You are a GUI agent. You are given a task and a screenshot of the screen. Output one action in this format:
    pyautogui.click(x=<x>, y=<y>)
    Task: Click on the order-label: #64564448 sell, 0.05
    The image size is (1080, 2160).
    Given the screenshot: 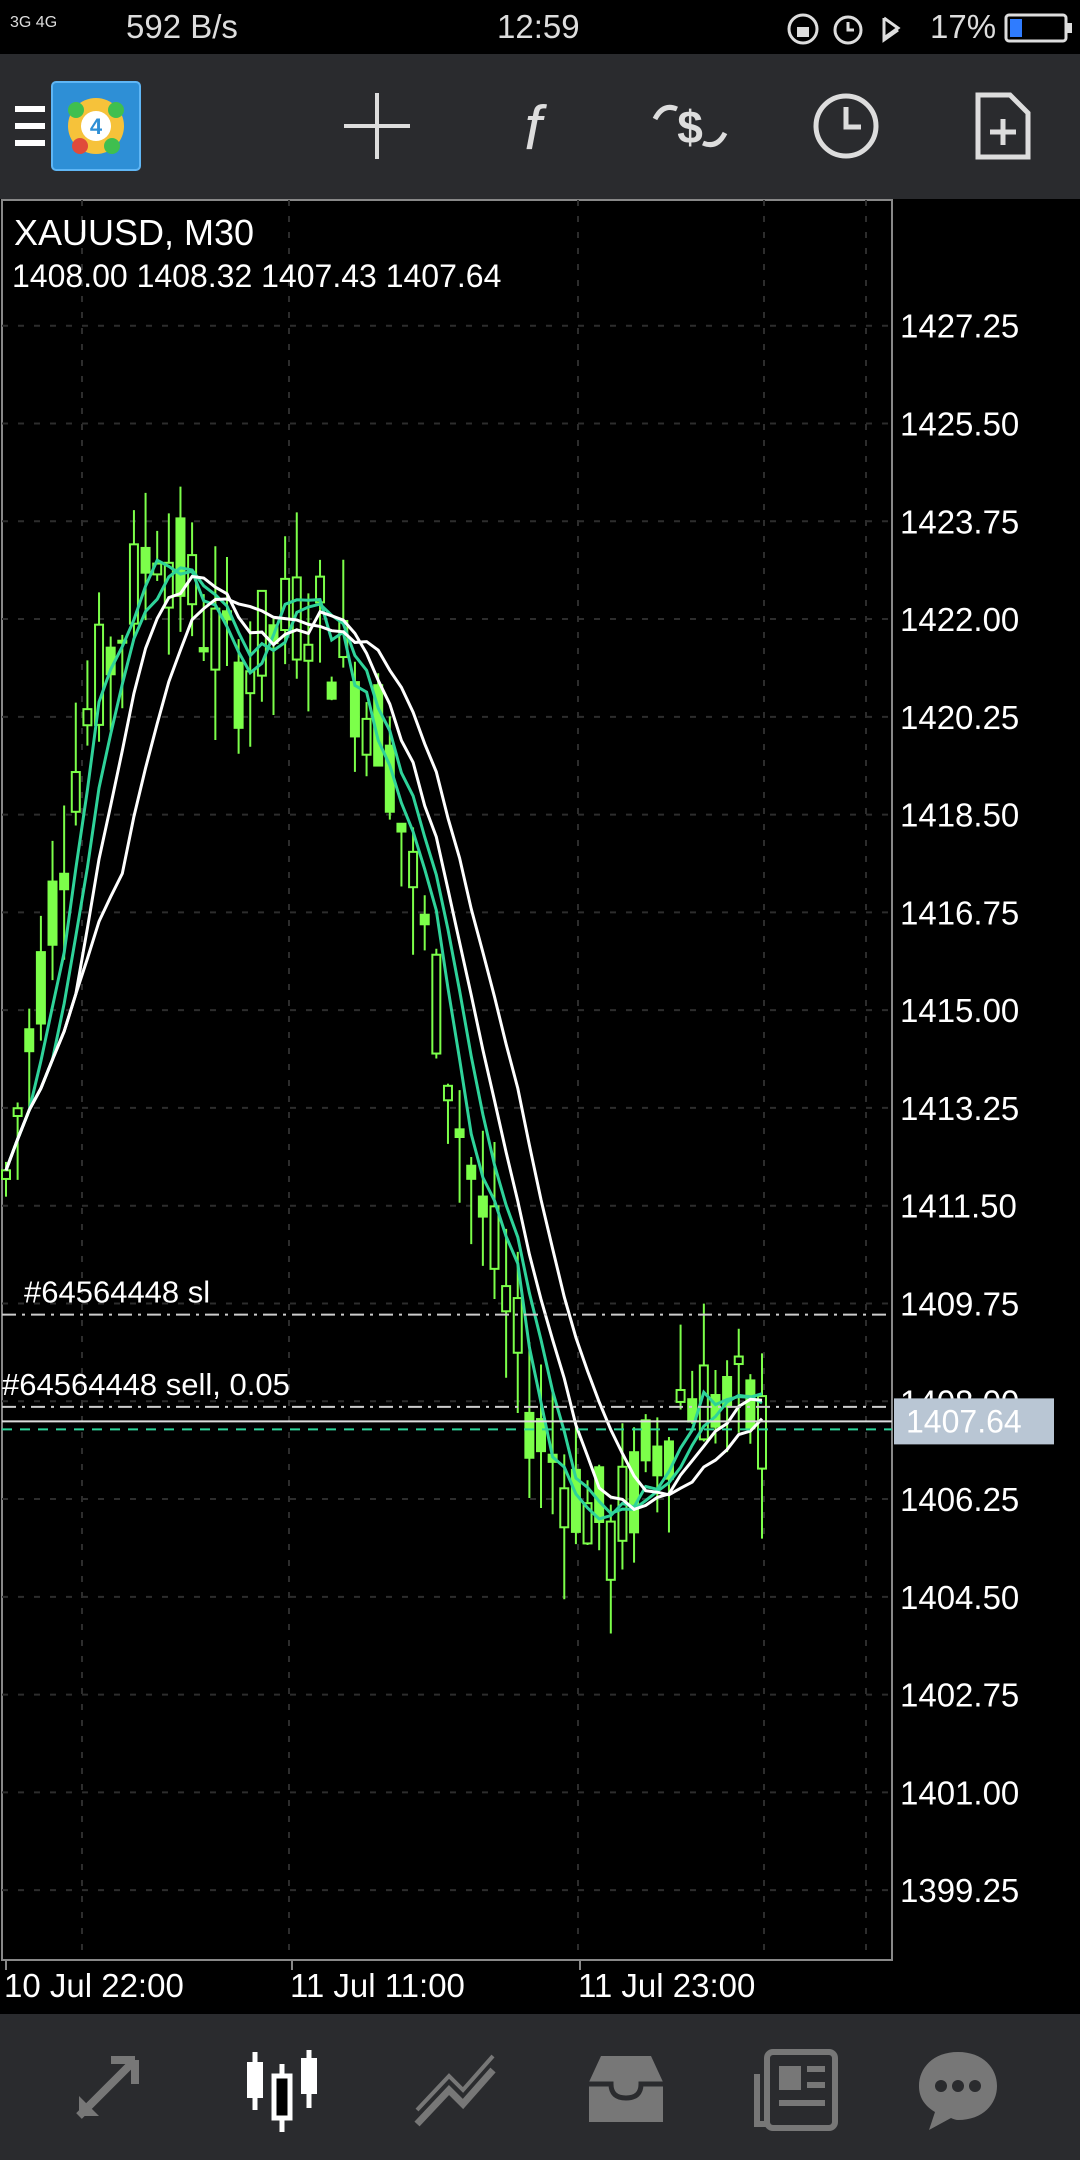 What is the action you would take?
    pyautogui.click(x=146, y=1384)
    